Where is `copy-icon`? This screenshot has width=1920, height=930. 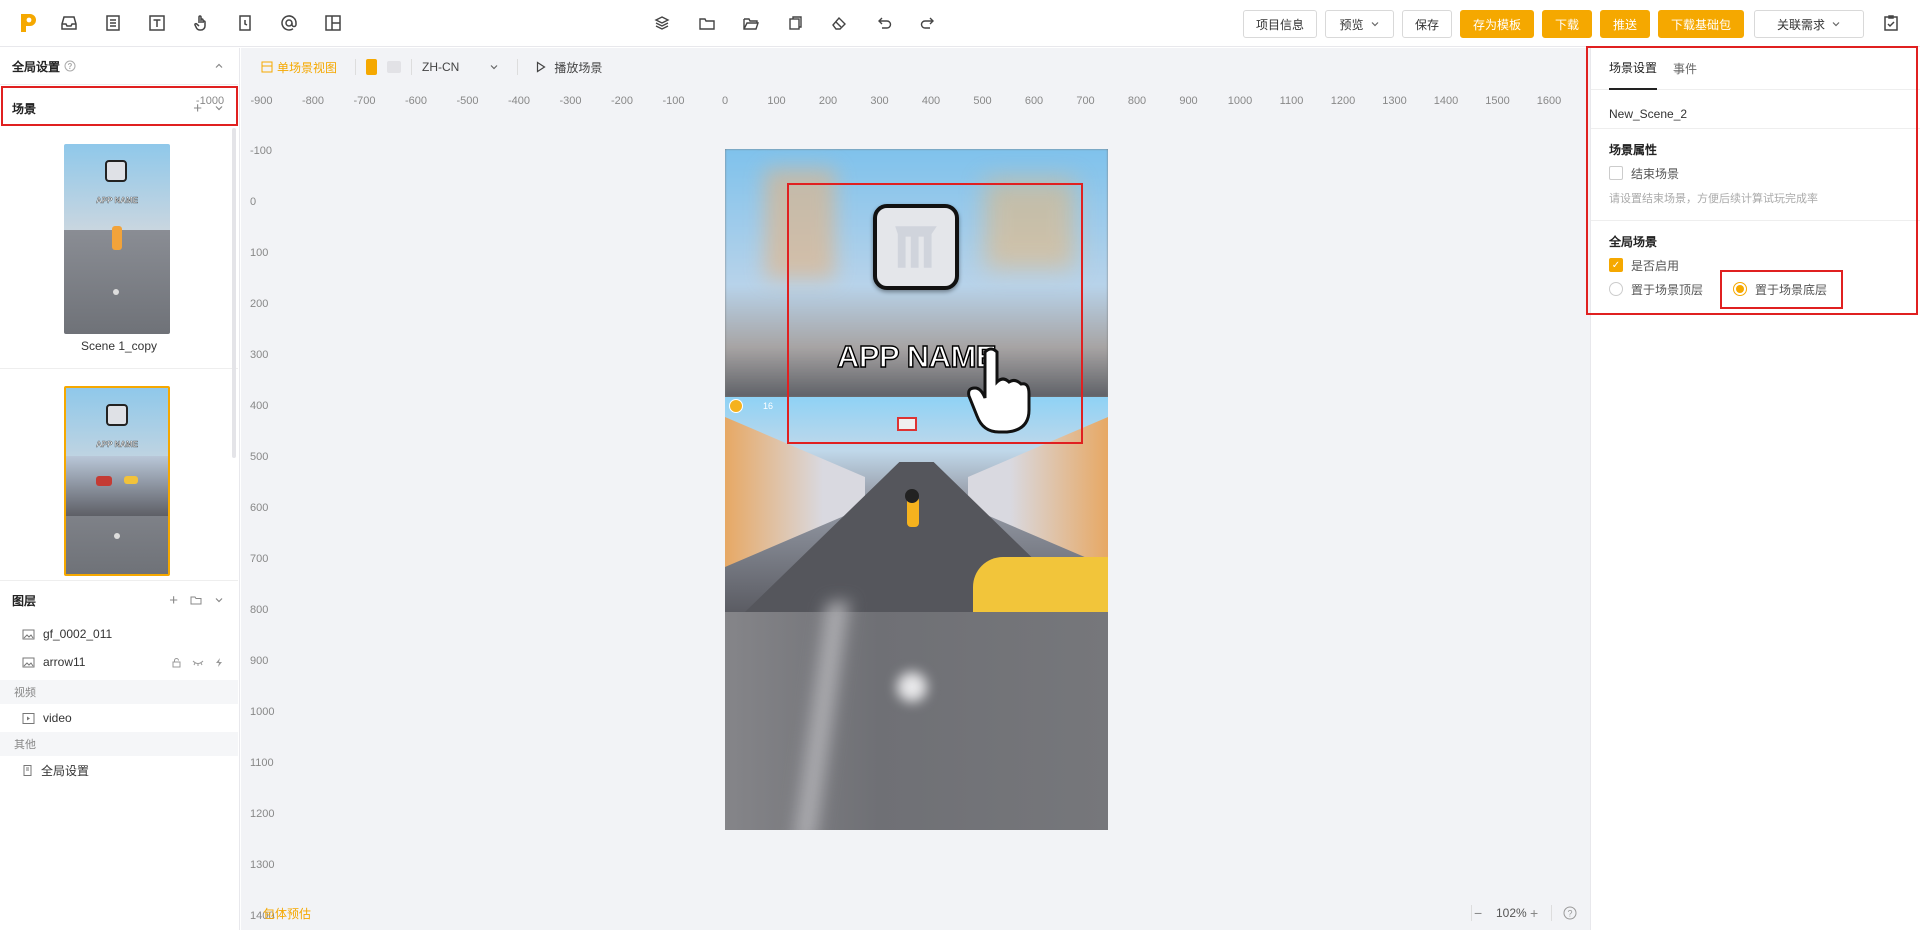
copy-icon is located at coordinates (795, 23).